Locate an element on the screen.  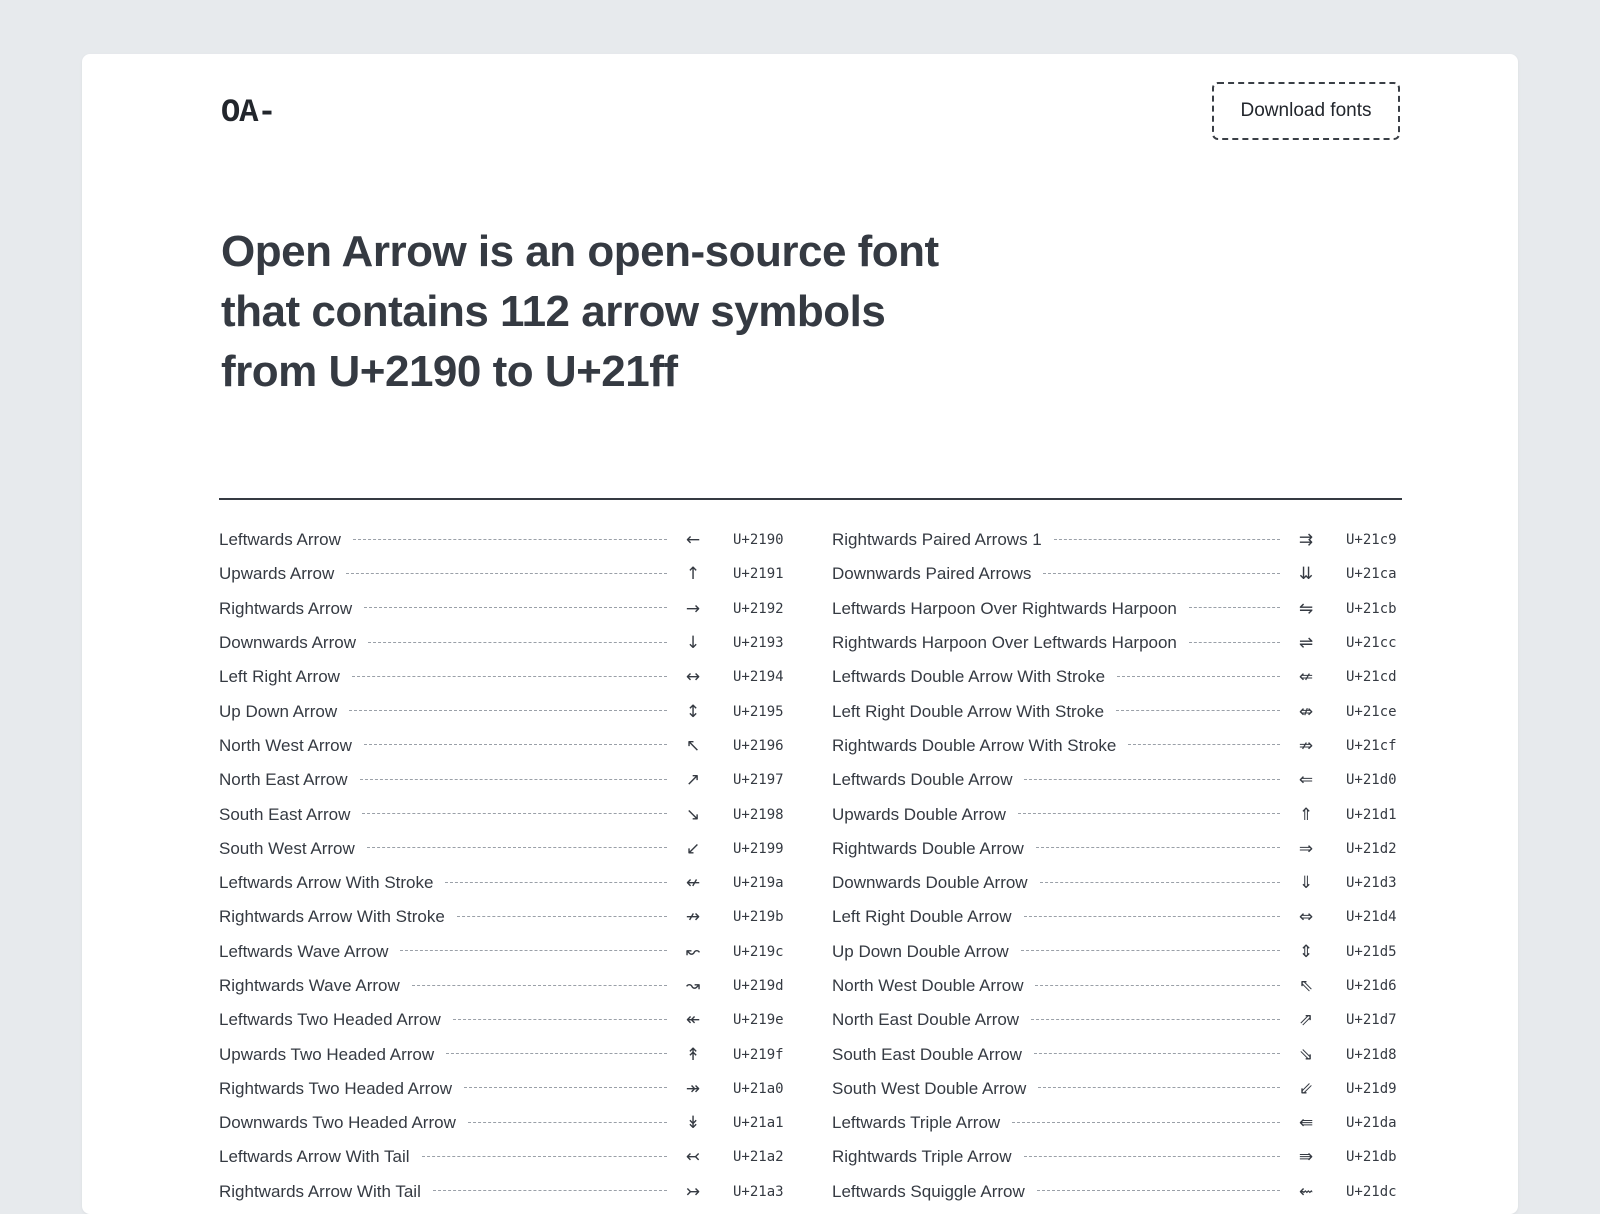
arrow-row: Leftwards Arrow ← U+2190 is located at coordinates (504, 540).